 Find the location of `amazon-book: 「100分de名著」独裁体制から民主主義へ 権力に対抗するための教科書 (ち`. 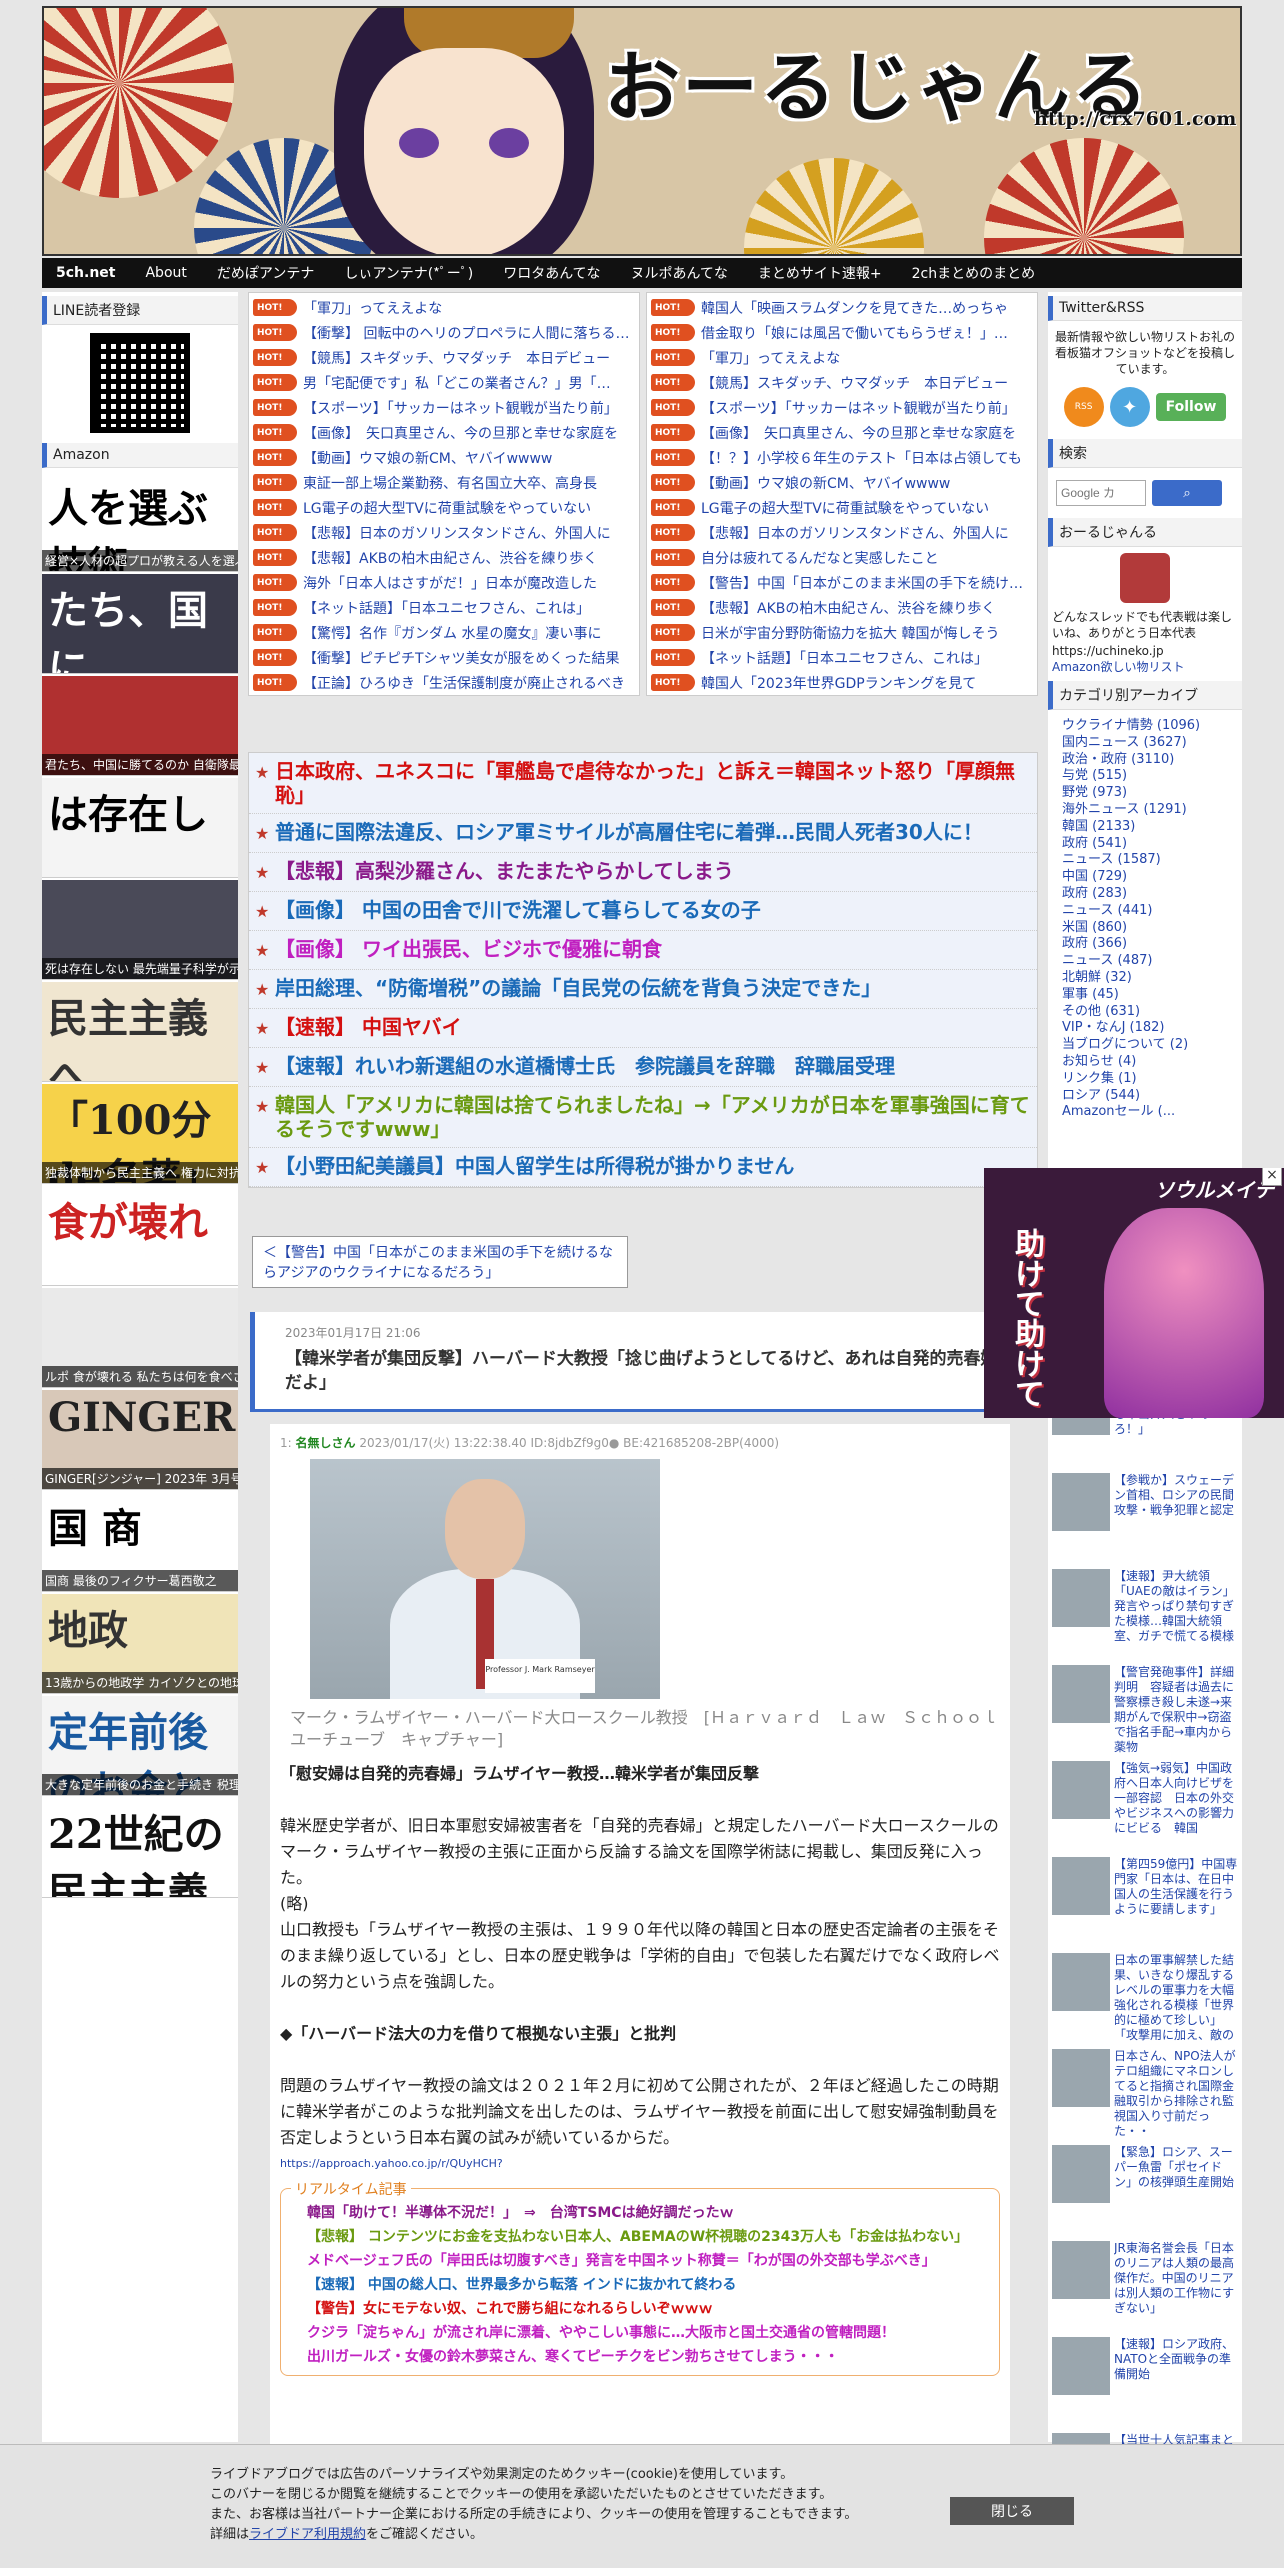

amazon-book: 「100分de名著」独裁体制から民主主義へ 権力に対抗するための教科書 (ち is located at coordinates (140, 1134).